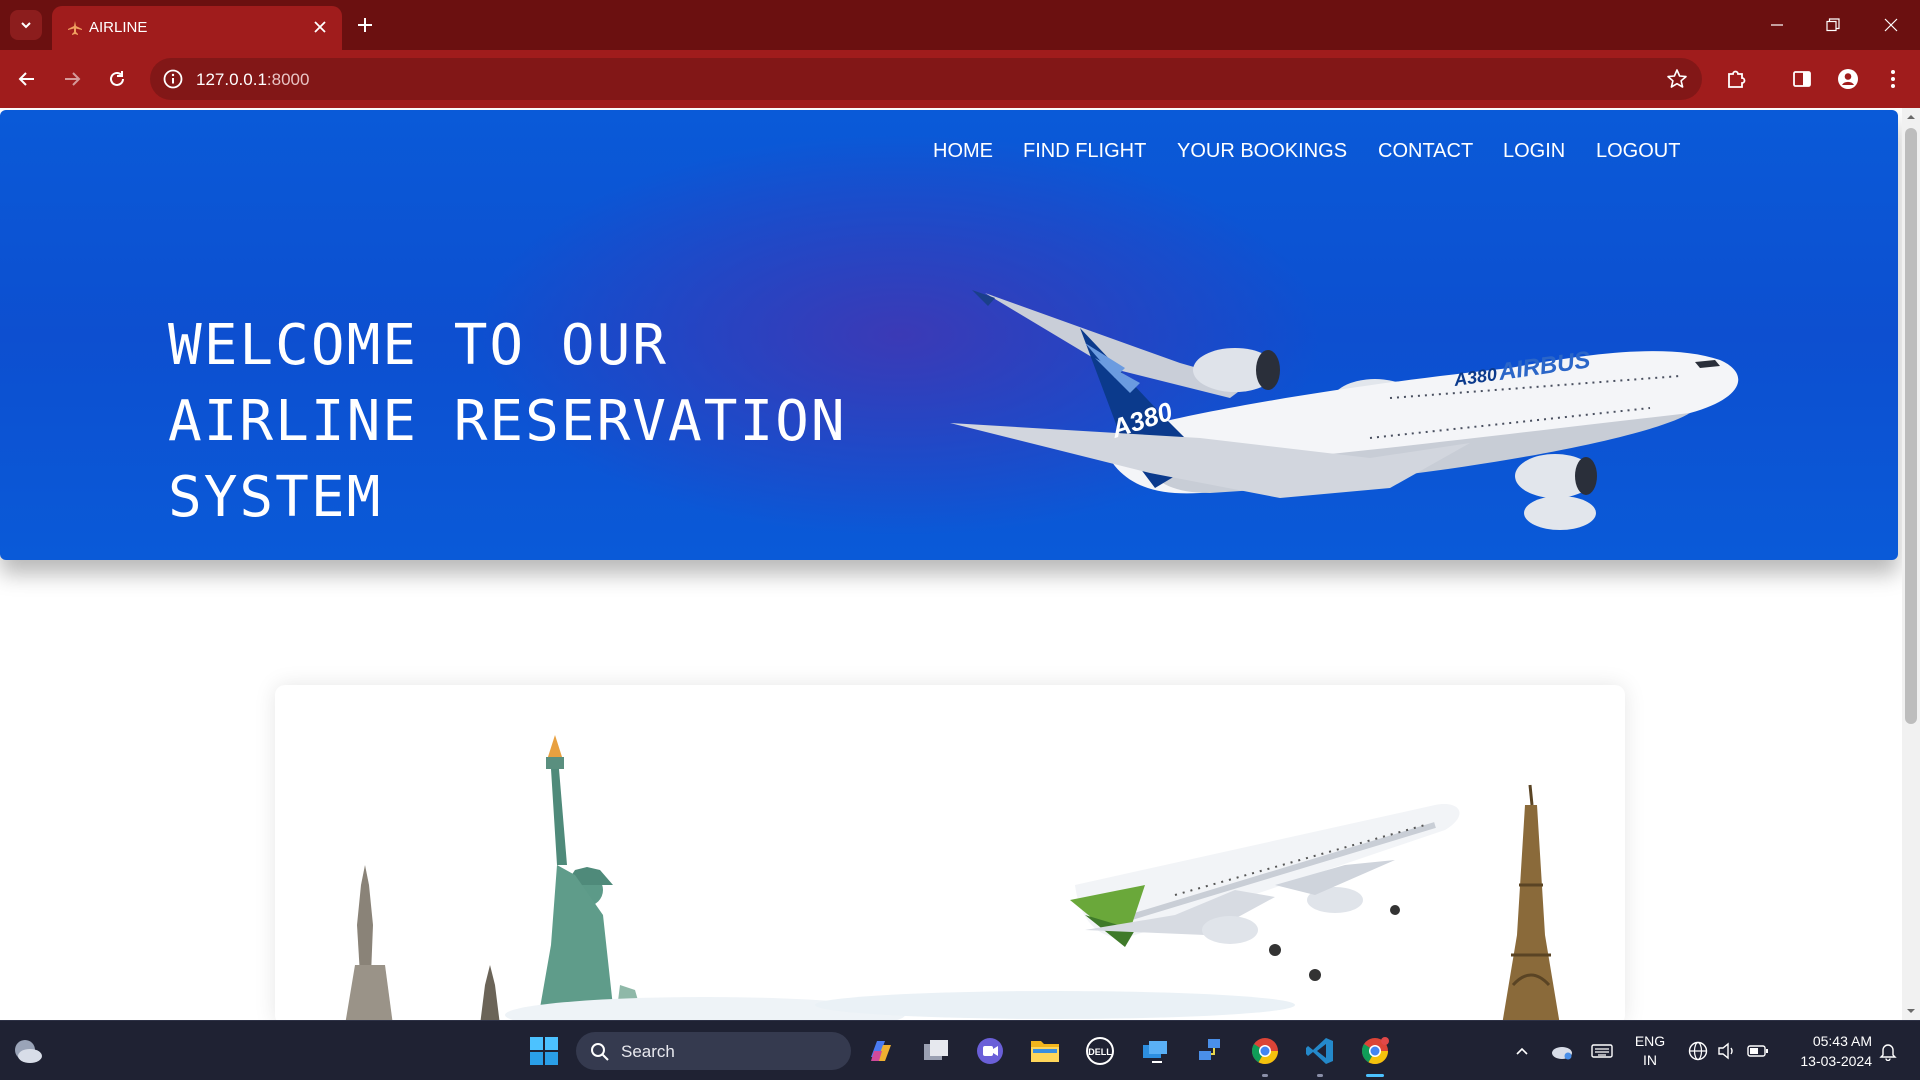 The height and width of the screenshot is (1080, 1920). I want to click on browser-menu-button, so click(1893, 79).